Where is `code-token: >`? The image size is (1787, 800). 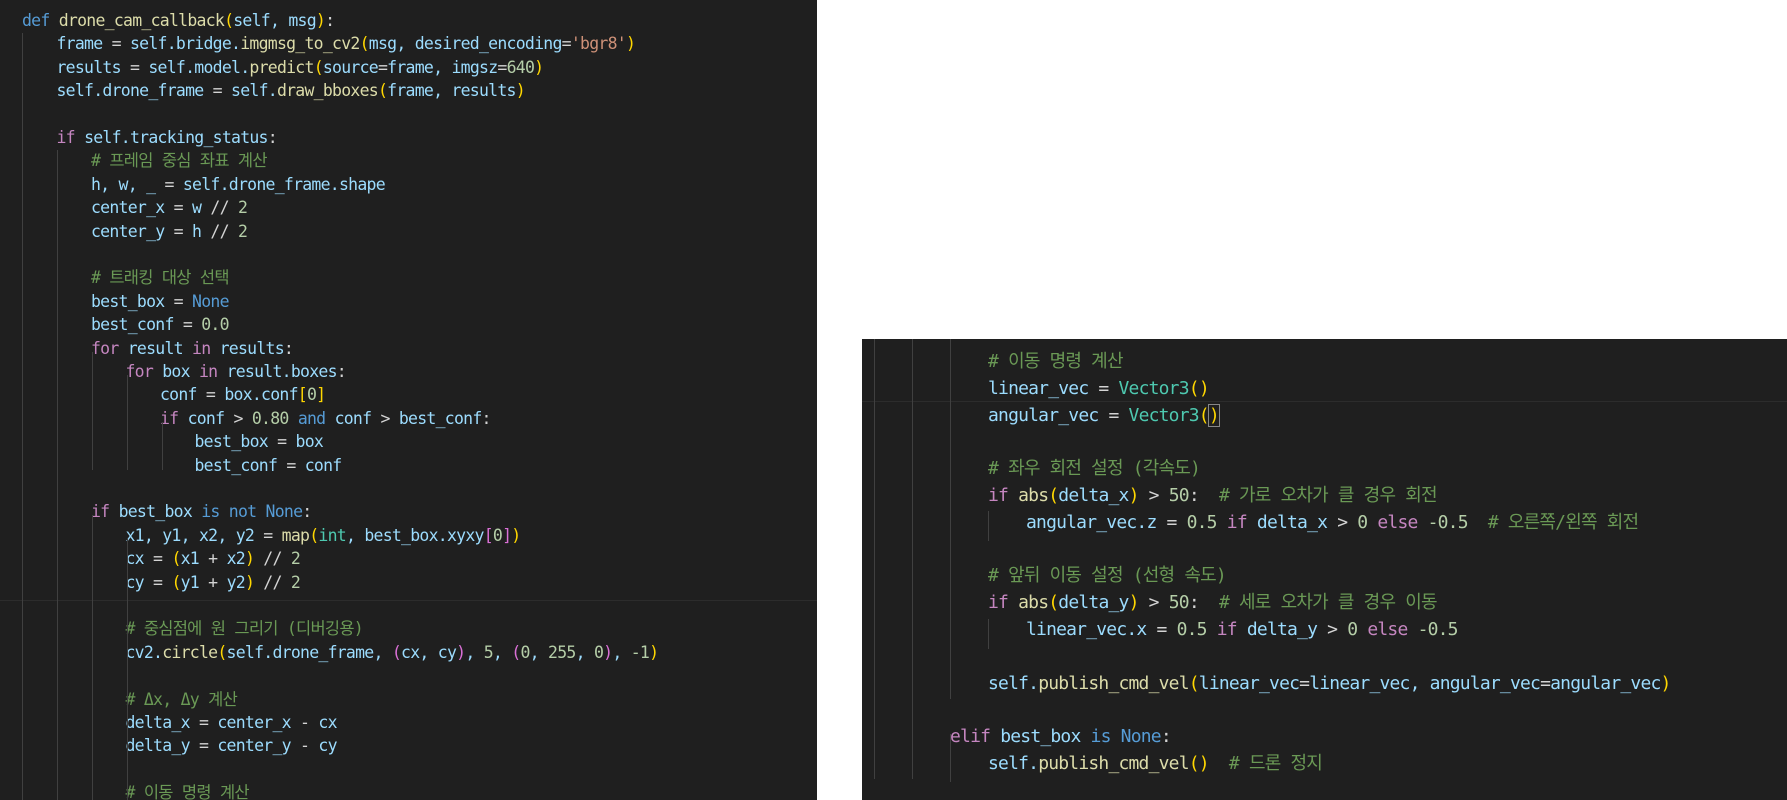
code-token: > is located at coordinates (1332, 629).